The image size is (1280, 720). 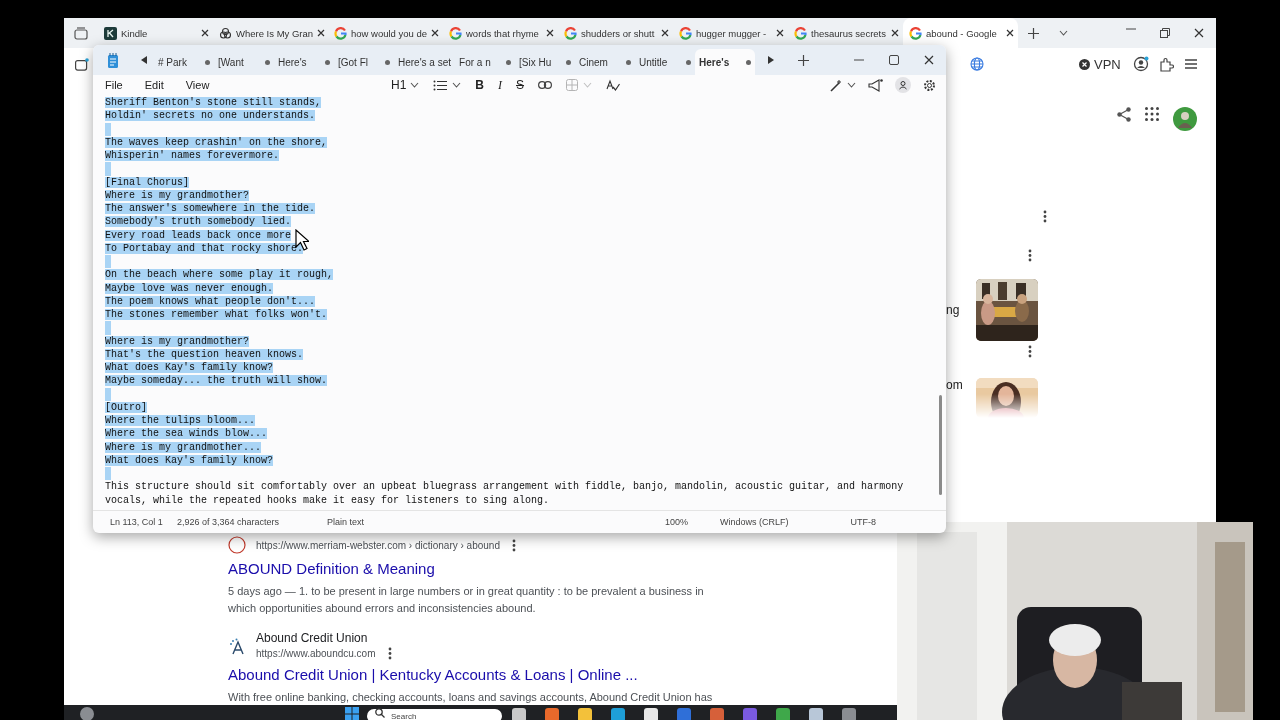 What do you see at coordinates (605, 62) in the screenshot?
I see `document-tab: Cinem` at bounding box center [605, 62].